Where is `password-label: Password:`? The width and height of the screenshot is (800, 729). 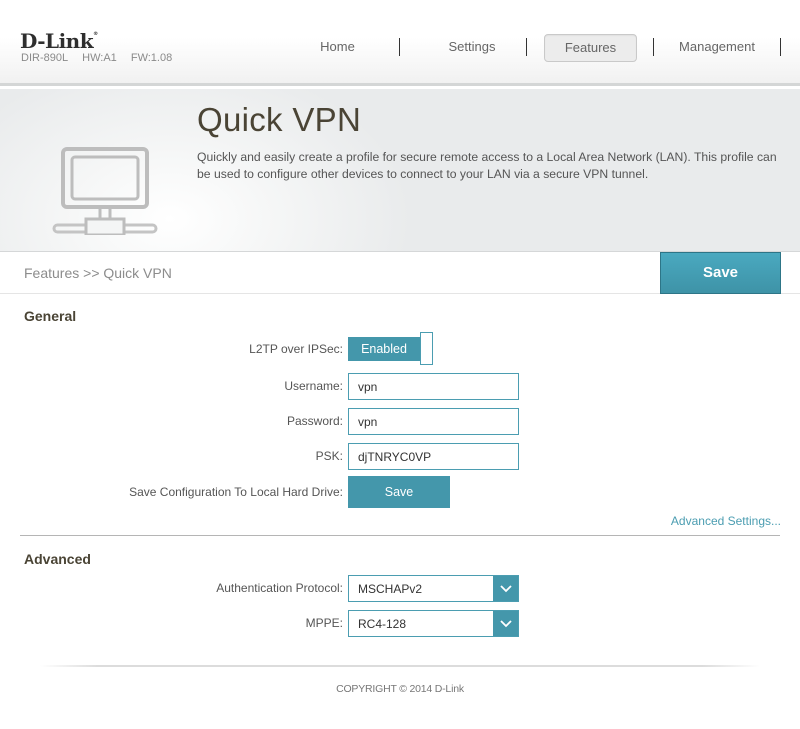 password-label: Password: is located at coordinates (314, 421).